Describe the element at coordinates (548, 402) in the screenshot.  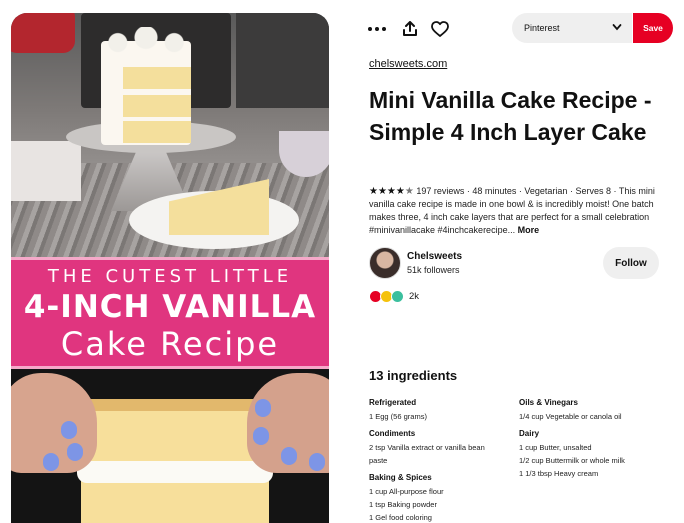
I see `ingredient-group-title: Oils & Vinegars` at that location.